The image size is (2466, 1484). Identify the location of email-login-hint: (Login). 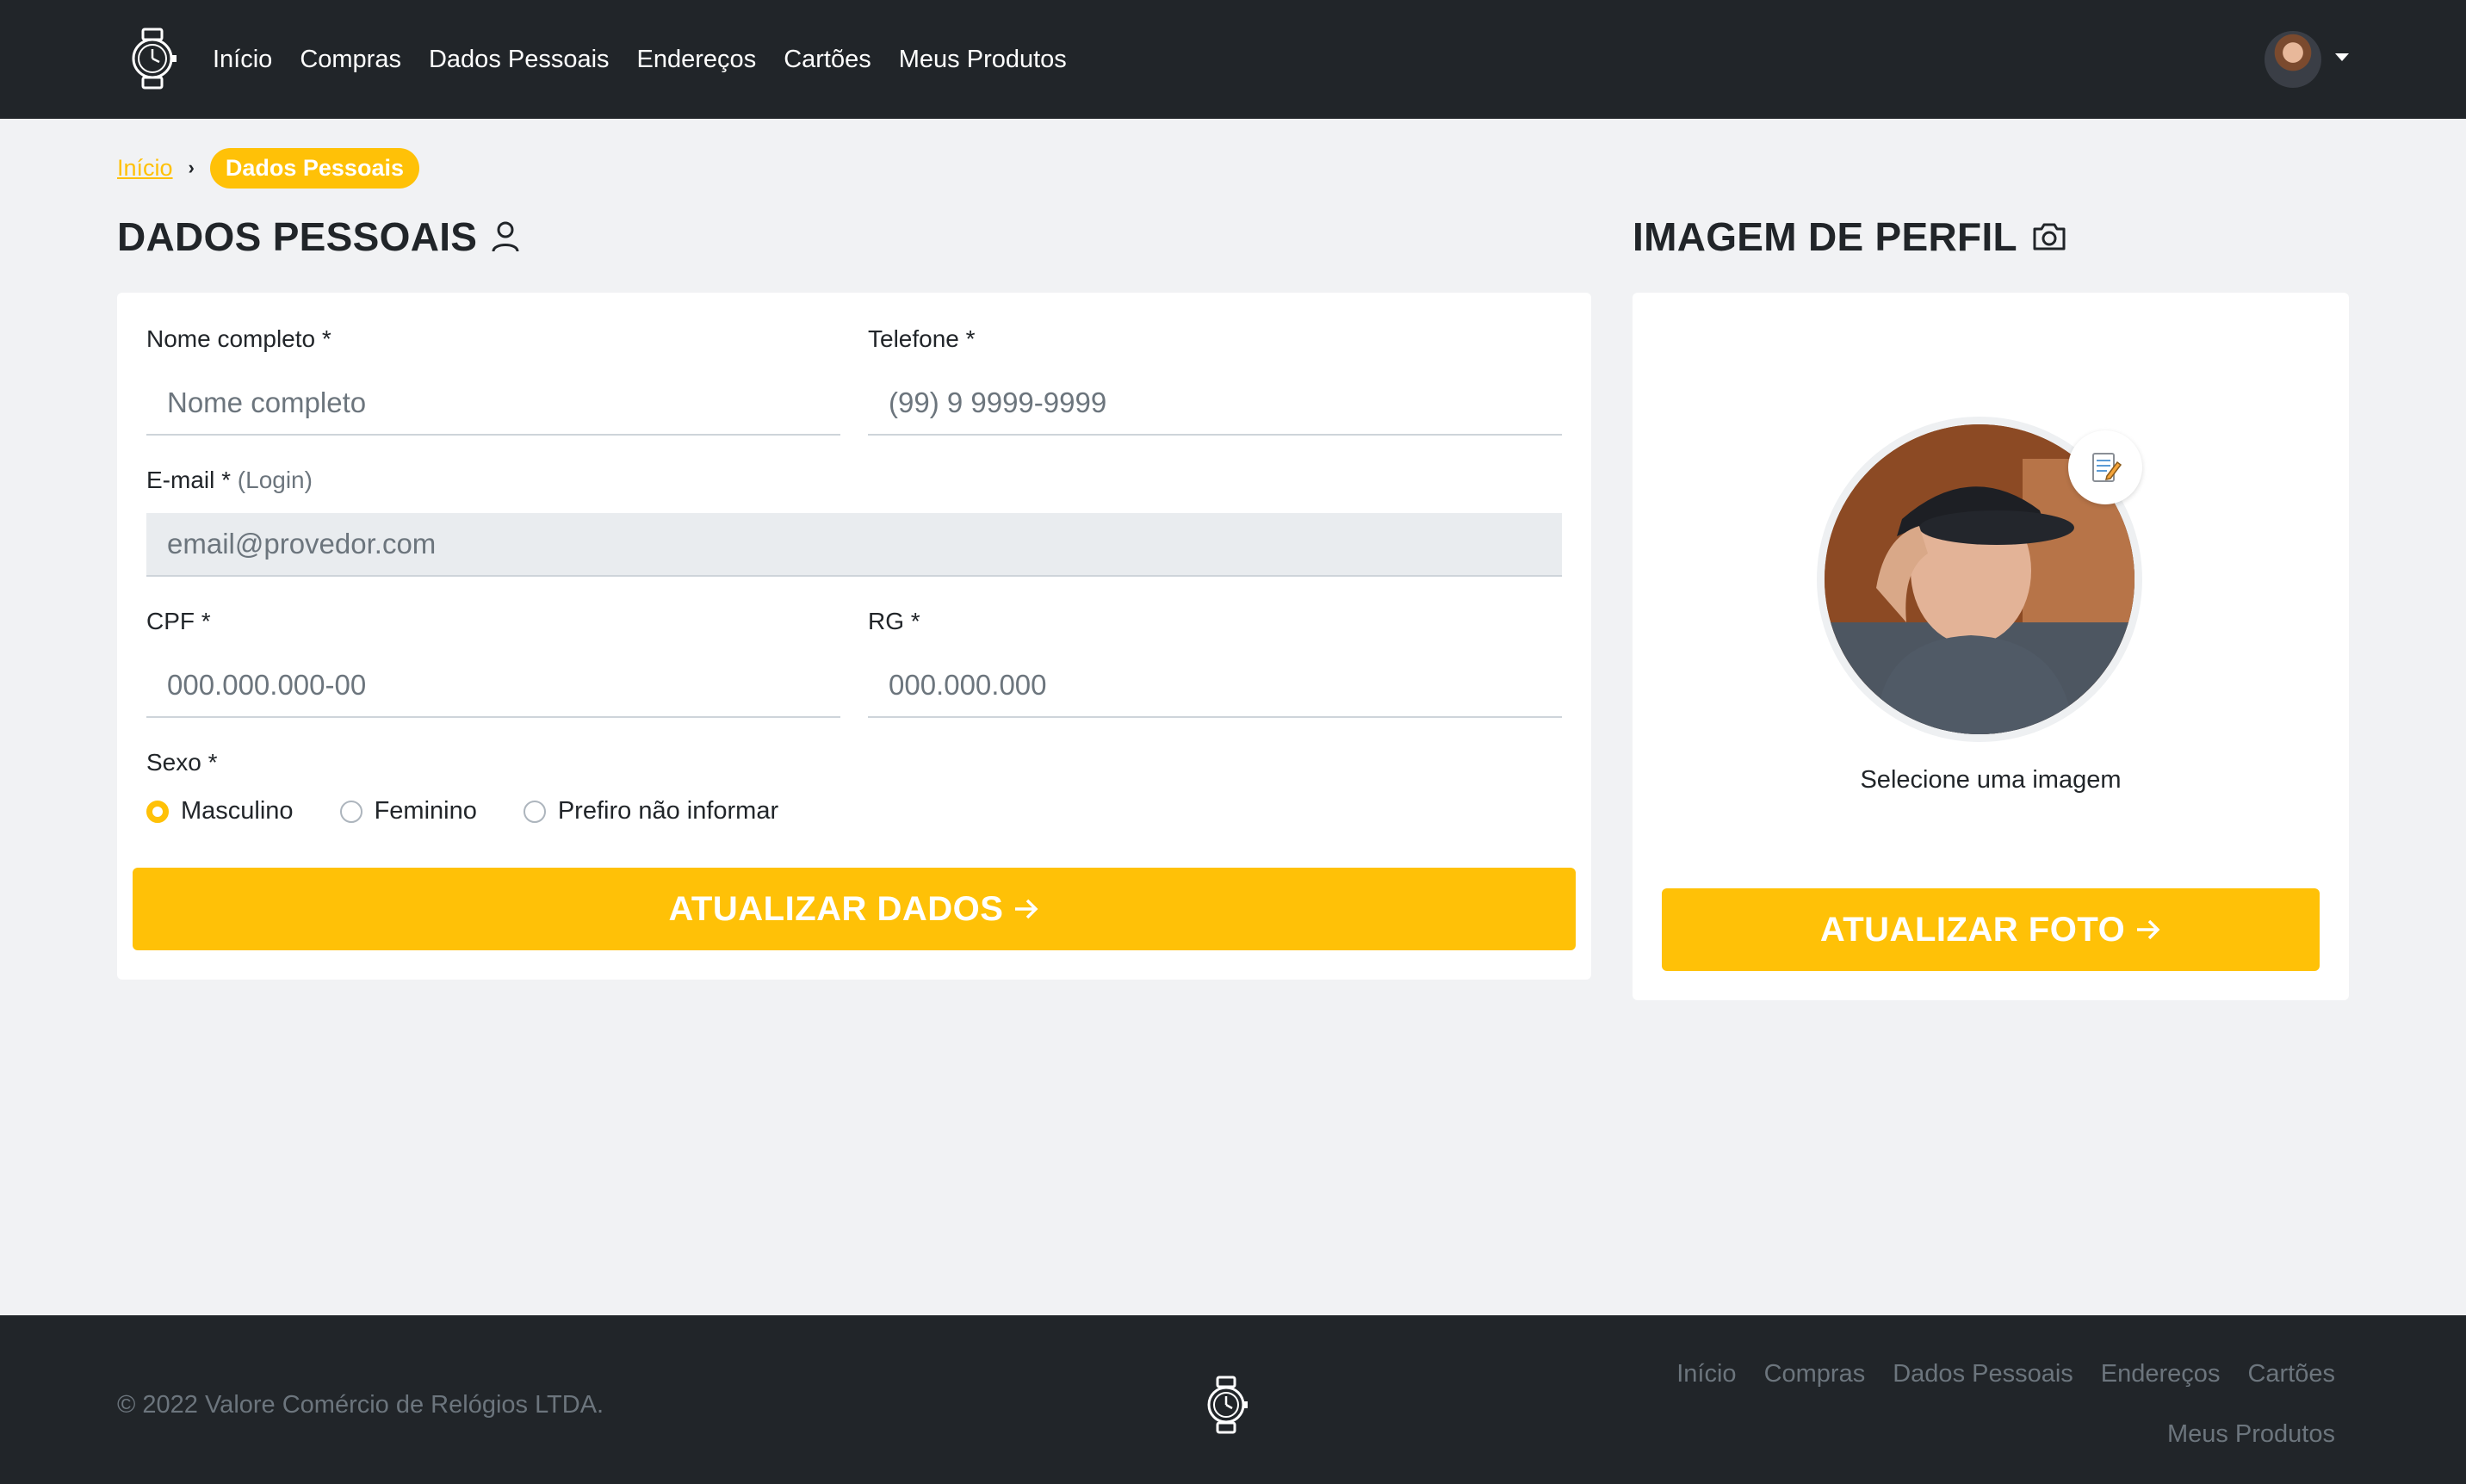
(275, 480).